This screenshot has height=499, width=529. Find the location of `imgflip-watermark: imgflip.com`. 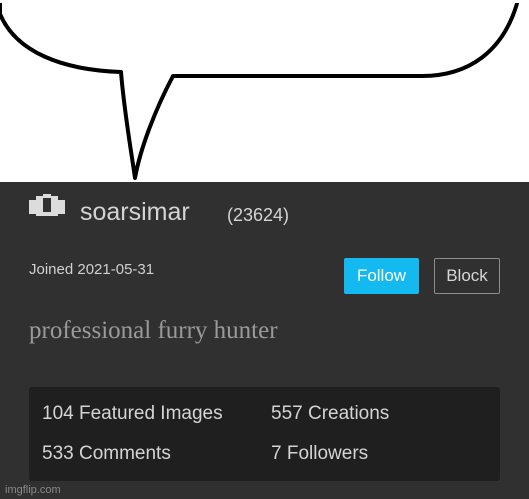

imgflip-watermark: imgflip.com is located at coordinates (33, 490).